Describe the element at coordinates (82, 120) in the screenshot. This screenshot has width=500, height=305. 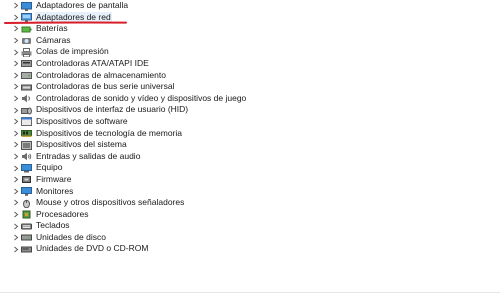
I see `device-category-label: Dispositivos de software` at that location.